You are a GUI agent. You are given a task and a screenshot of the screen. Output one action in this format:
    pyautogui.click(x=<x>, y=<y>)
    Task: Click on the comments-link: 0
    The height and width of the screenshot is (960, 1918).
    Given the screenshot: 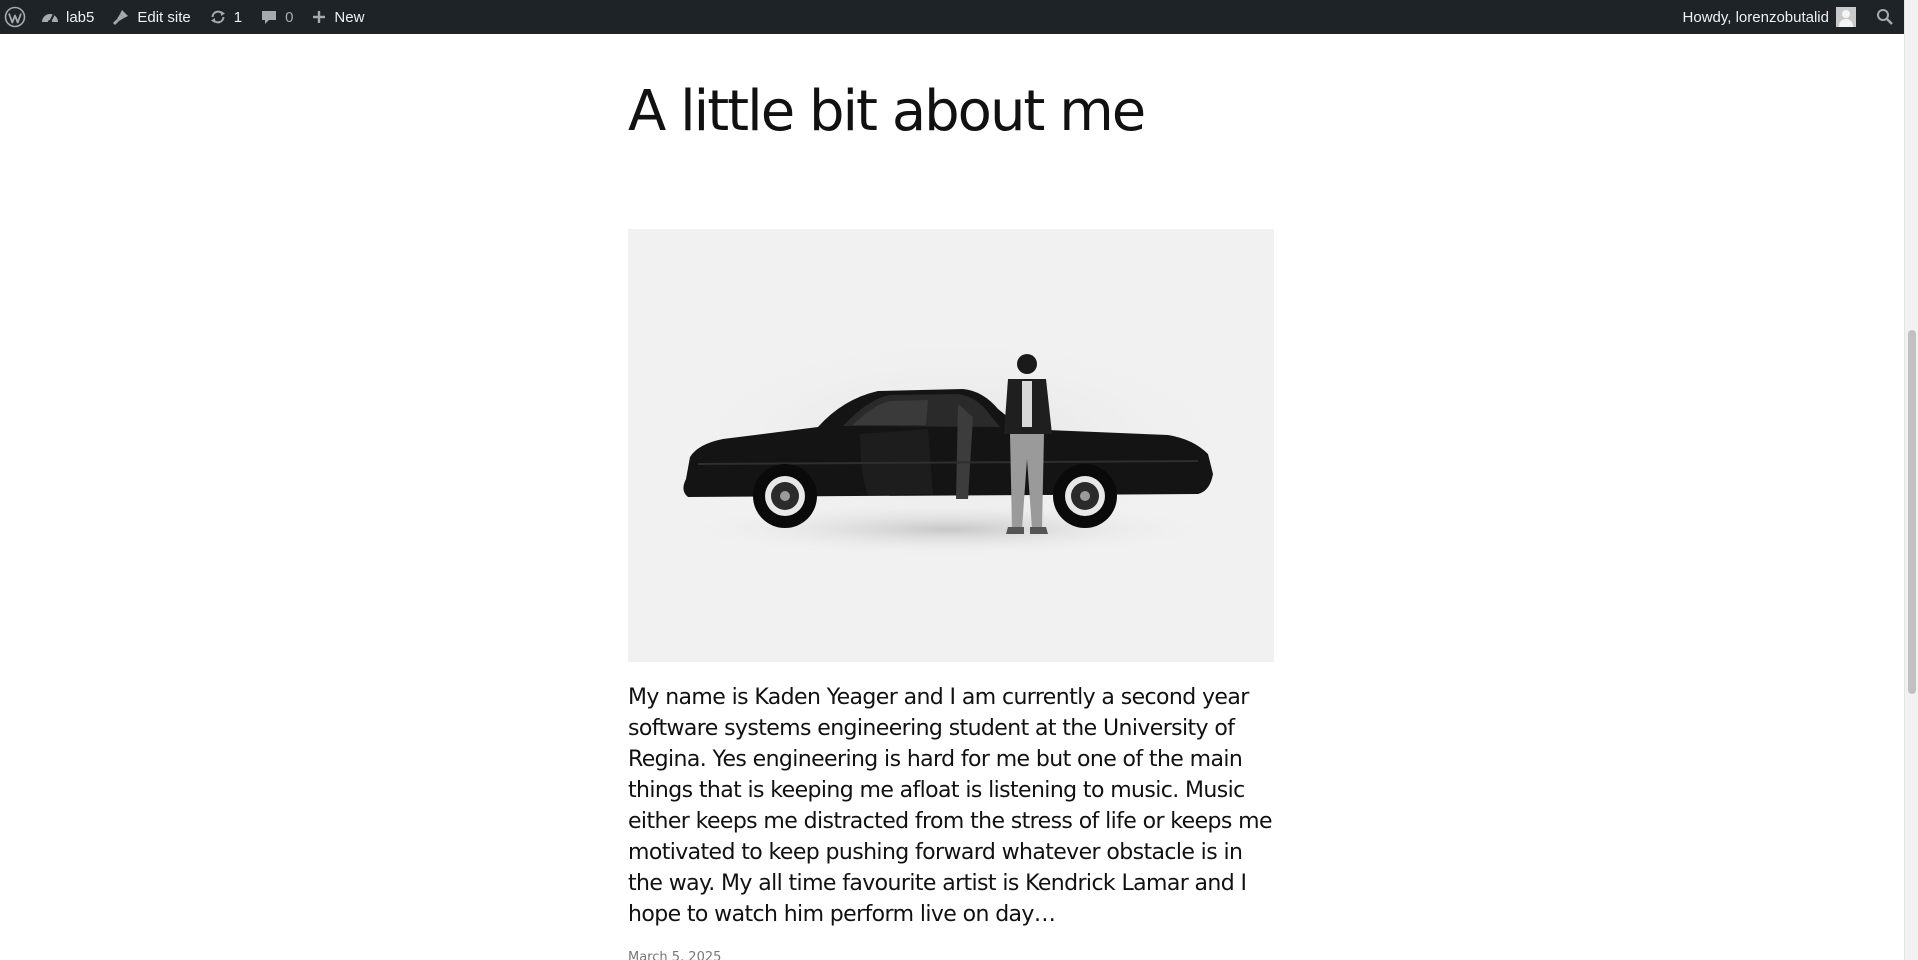 What is the action you would take?
    pyautogui.click(x=276, y=17)
    